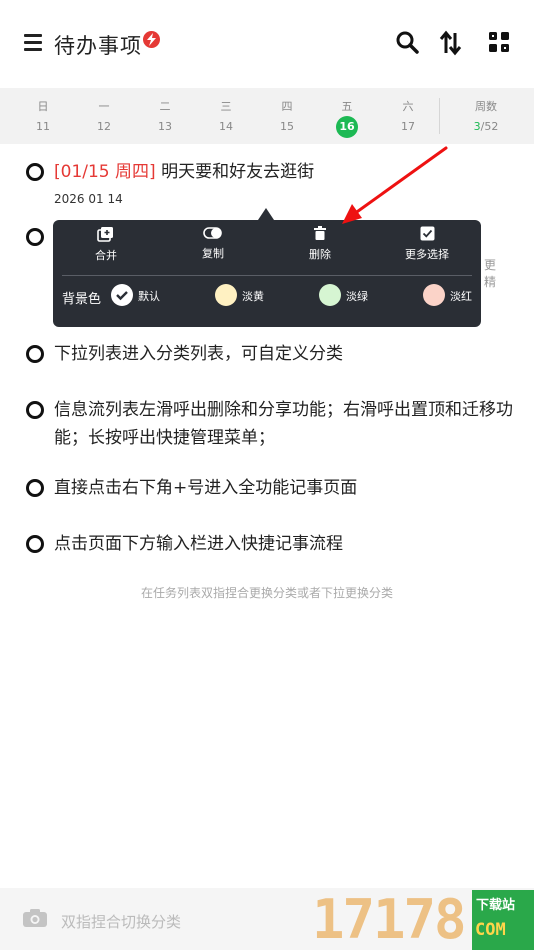 This screenshot has height=950, width=534. What do you see at coordinates (408, 106) in the screenshot?
I see `day-name: 六` at bounding box center [408, 106].